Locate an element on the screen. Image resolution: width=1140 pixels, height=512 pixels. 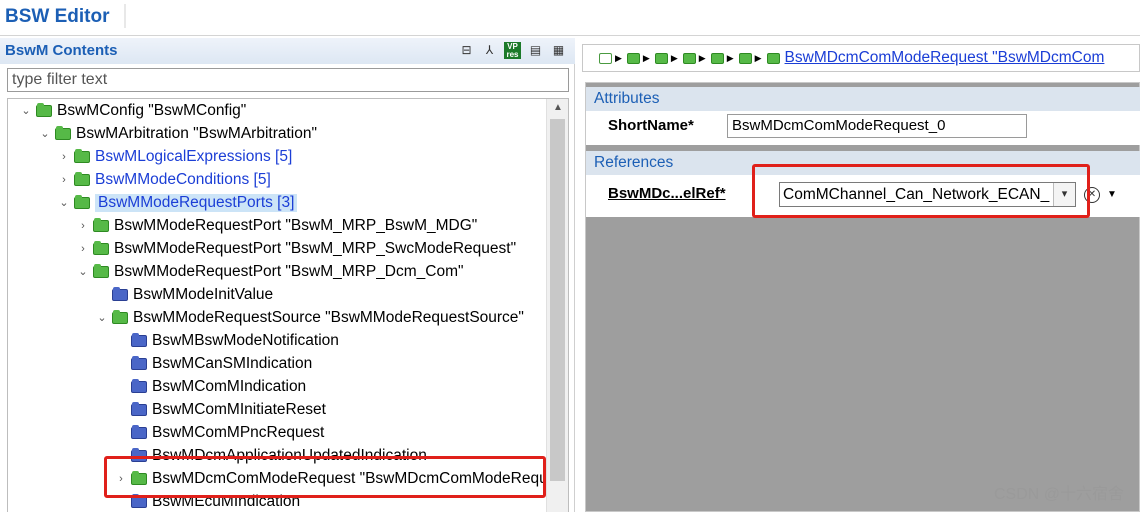
tree-item-label: BswMArbitration "BswMArbitration" is located at coordinates (196, 133).